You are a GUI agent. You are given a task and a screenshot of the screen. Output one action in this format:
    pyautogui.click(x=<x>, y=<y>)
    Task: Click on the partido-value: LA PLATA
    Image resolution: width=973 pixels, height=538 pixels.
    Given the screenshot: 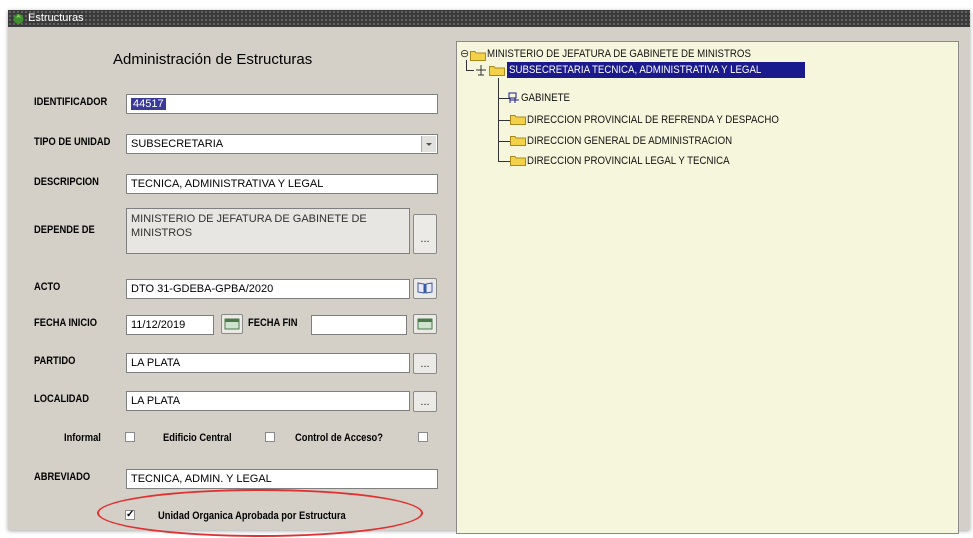 What is the action you would take?
    pyautogui.click(x=156, y=363)
    